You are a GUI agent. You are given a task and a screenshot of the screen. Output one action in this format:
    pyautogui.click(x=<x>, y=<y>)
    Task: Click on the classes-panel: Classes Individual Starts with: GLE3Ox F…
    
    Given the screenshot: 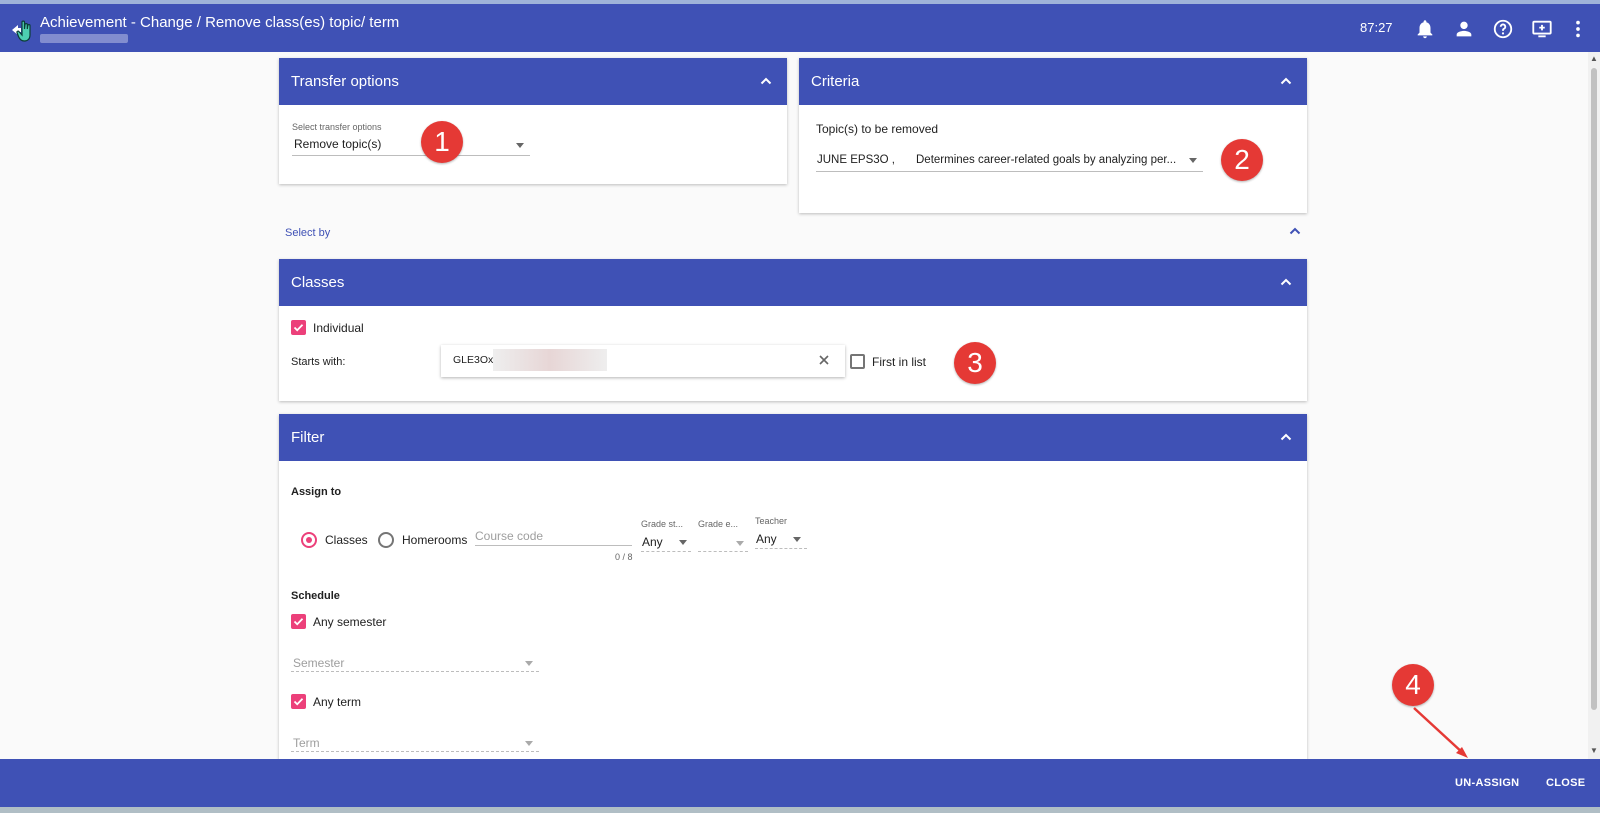 What is the action you would take?
    pyautogui.click(x=793, y=330)
    